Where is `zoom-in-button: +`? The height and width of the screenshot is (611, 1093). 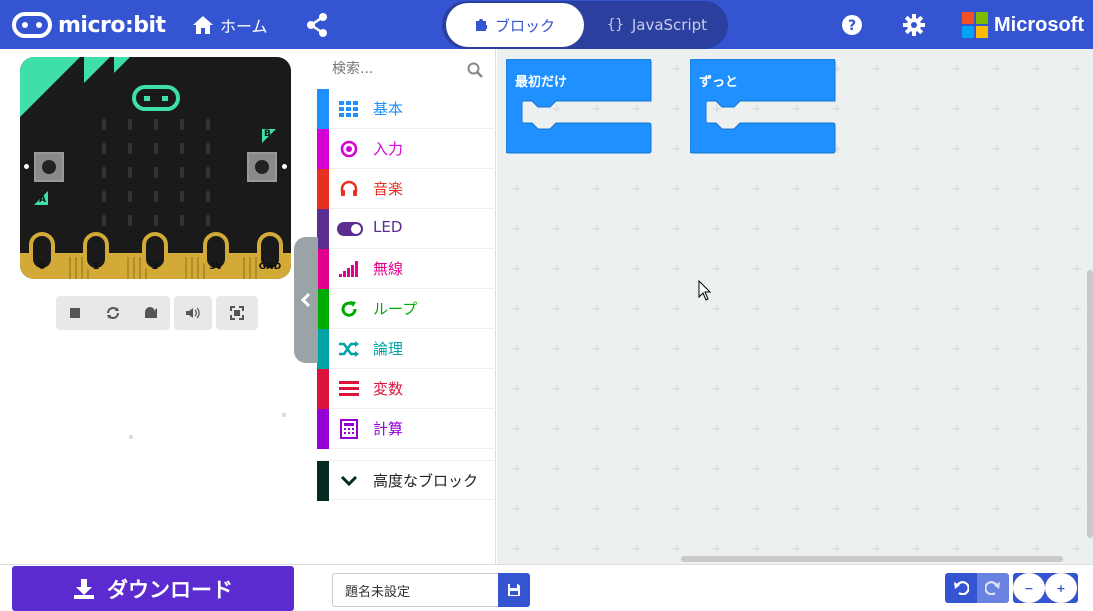
zoom-in-button: + is located at coordinates (1061, 588).